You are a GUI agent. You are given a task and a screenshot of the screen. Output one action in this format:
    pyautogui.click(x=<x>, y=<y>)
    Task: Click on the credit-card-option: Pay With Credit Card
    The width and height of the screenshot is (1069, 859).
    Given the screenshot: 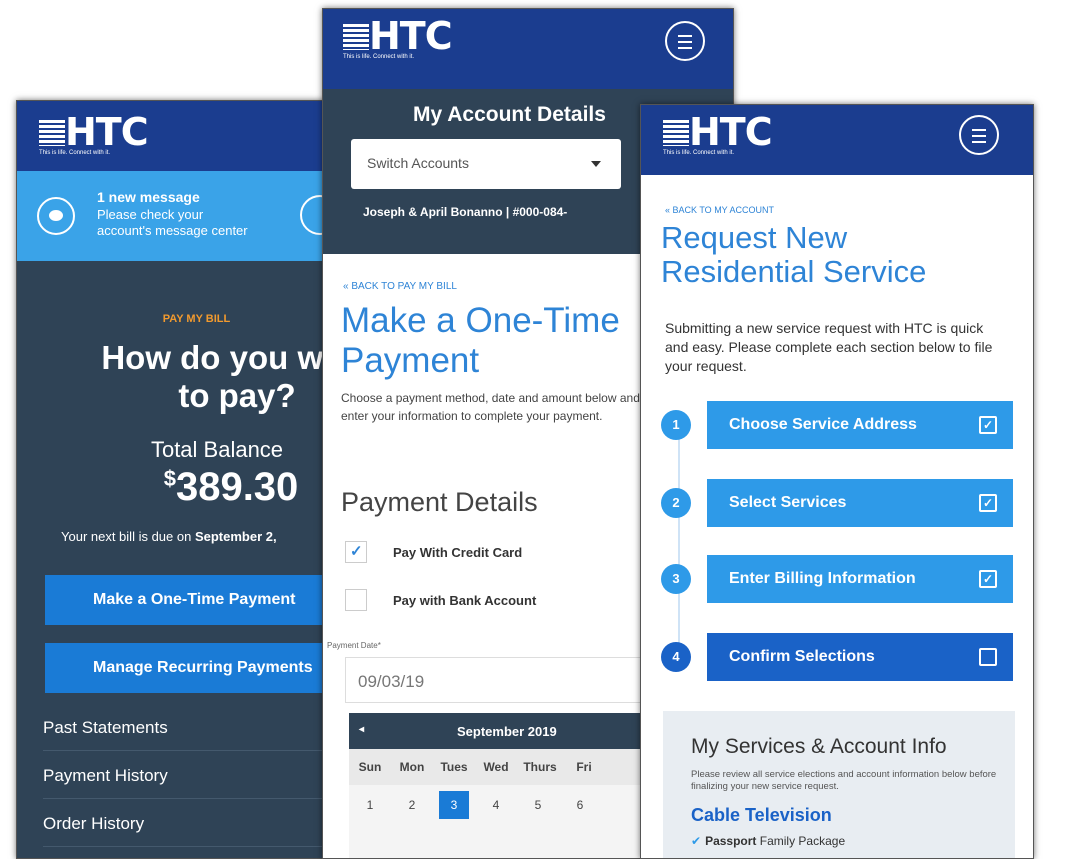 What is the action you would take?
    pyautogui.click(x=433, y=552)
    